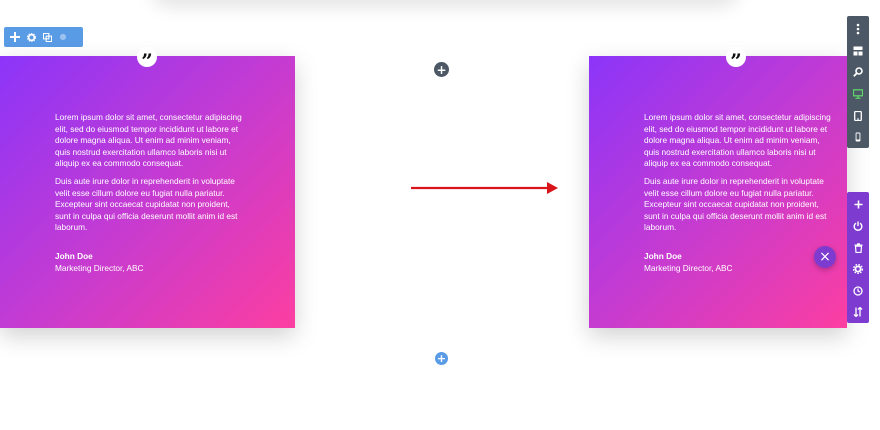 Image resolution: width=880 pixels, height=430 pixels. I want to click on sort-icon, so click(858, 313).